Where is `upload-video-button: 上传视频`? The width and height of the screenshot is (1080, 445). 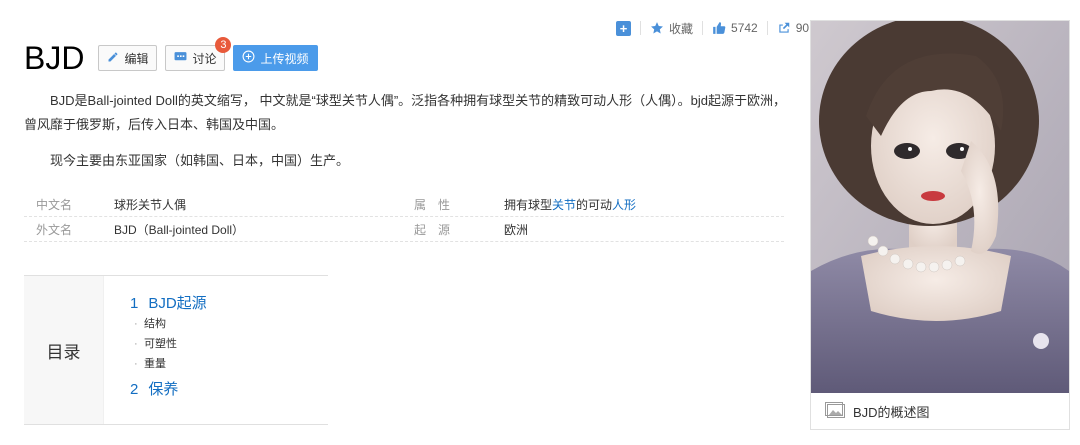
upload-video-button: 上传视频 is located at coordinates (275, 58).